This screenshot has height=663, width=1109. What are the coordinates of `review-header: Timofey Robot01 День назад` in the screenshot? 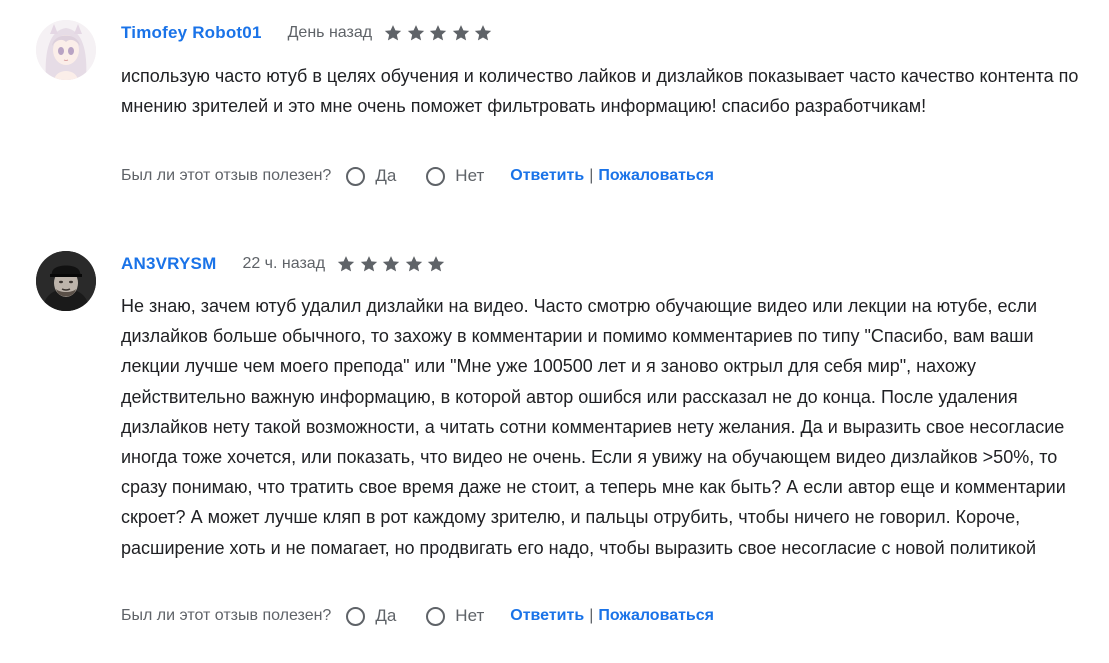 It's located at (308, 33).